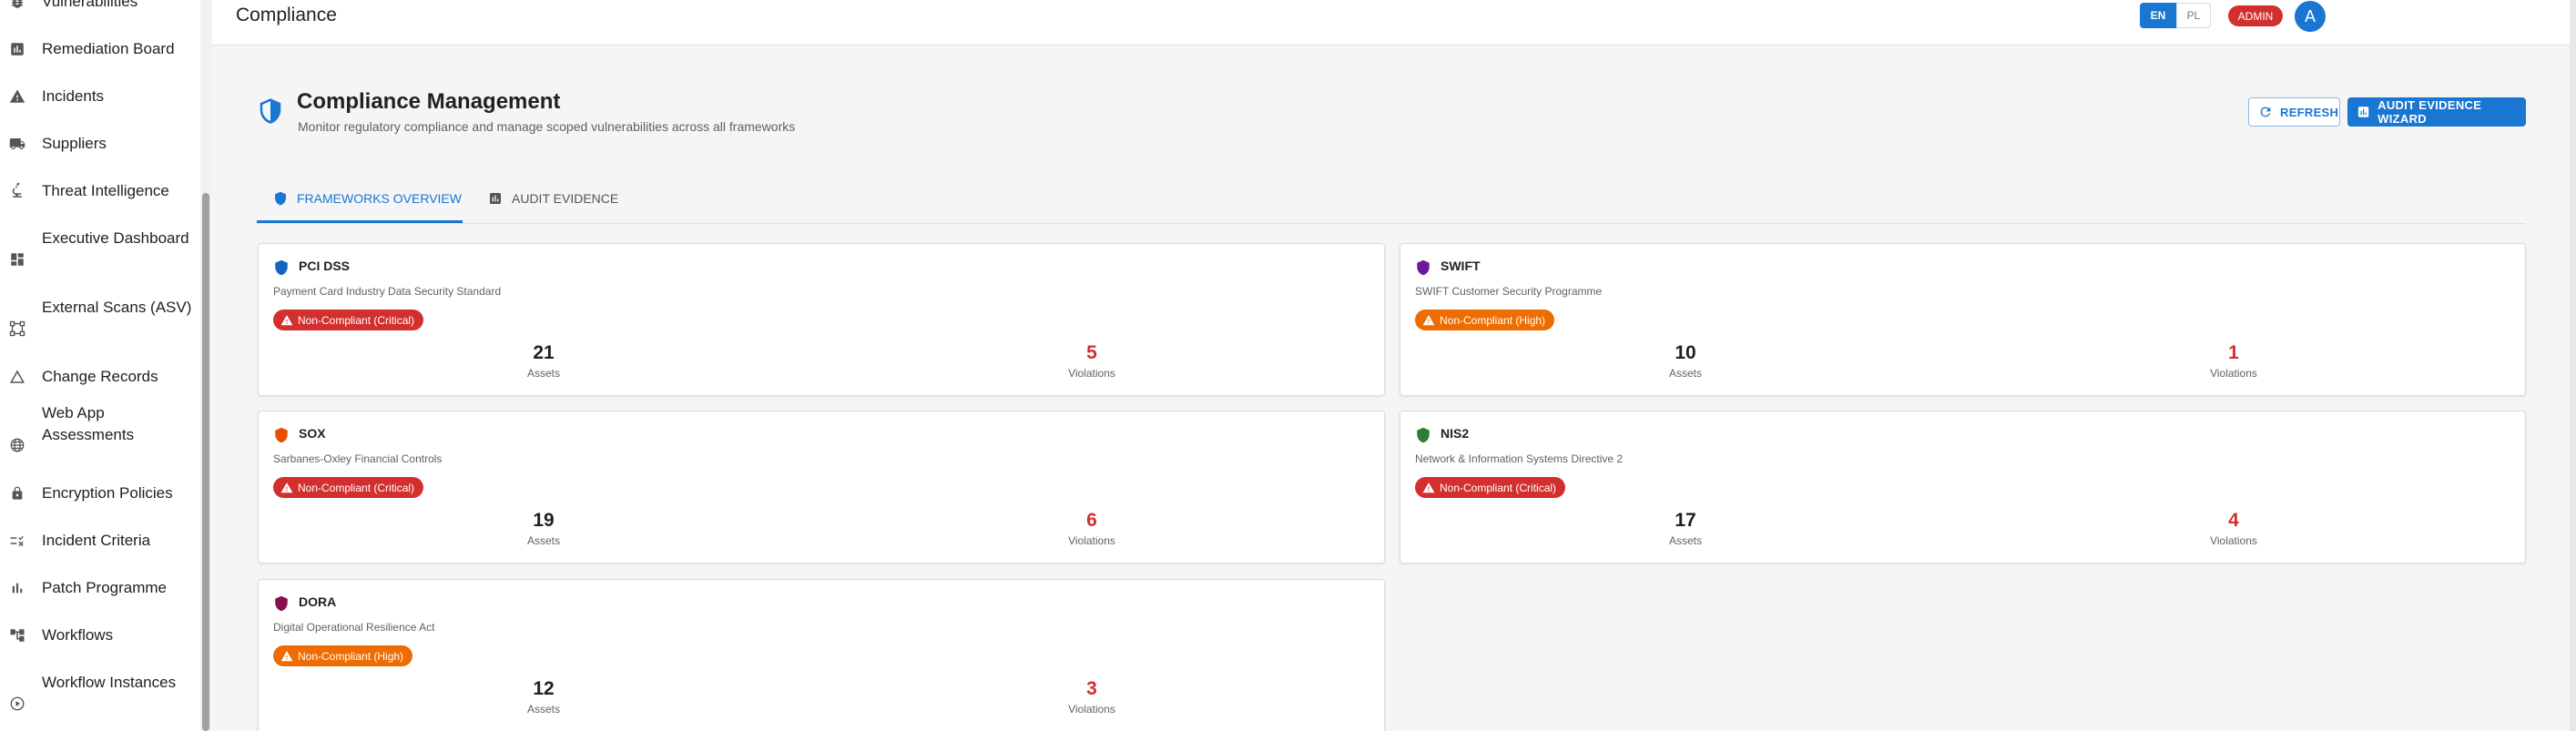 This screenshot has width=2576, height=731. Describe the element at coordinates (74, 143) in the screenshot. I see `sidebar-item-label: Suppliers` at that location.